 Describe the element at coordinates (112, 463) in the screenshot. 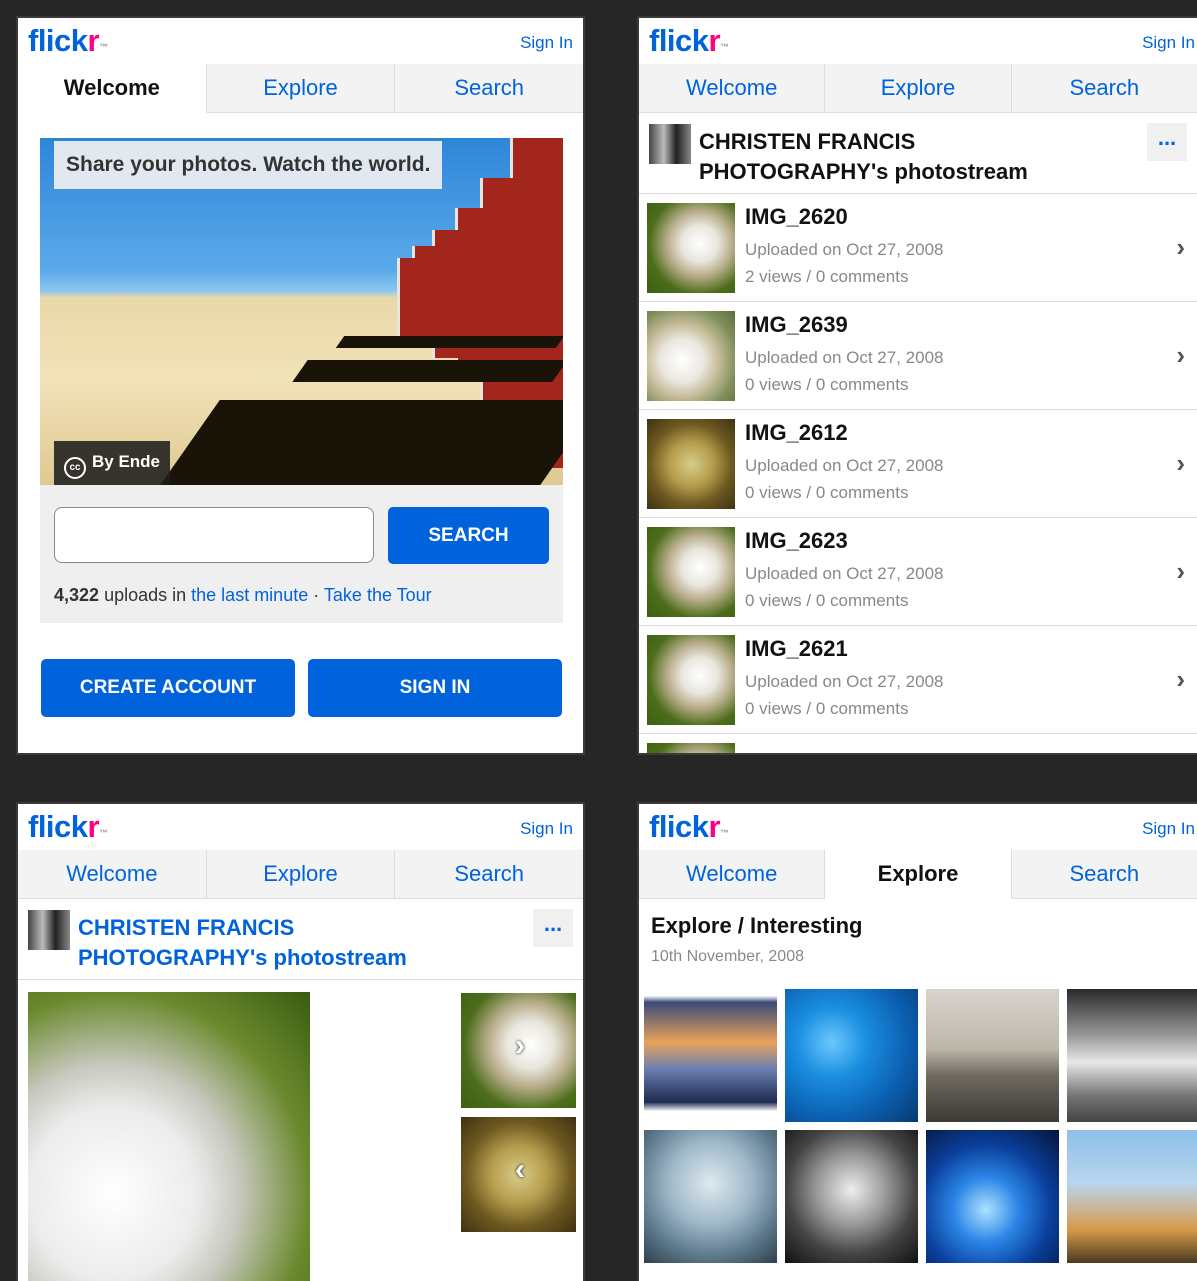

I see `photo-credit: cc By Ende` at that location.